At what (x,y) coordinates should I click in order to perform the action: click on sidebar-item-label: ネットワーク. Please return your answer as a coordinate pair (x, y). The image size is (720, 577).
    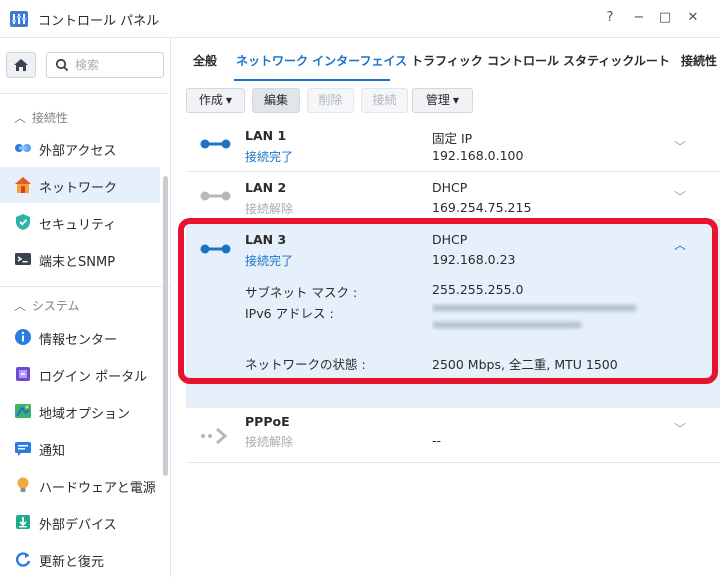
    Looking at the image, I should click on (78, 188).